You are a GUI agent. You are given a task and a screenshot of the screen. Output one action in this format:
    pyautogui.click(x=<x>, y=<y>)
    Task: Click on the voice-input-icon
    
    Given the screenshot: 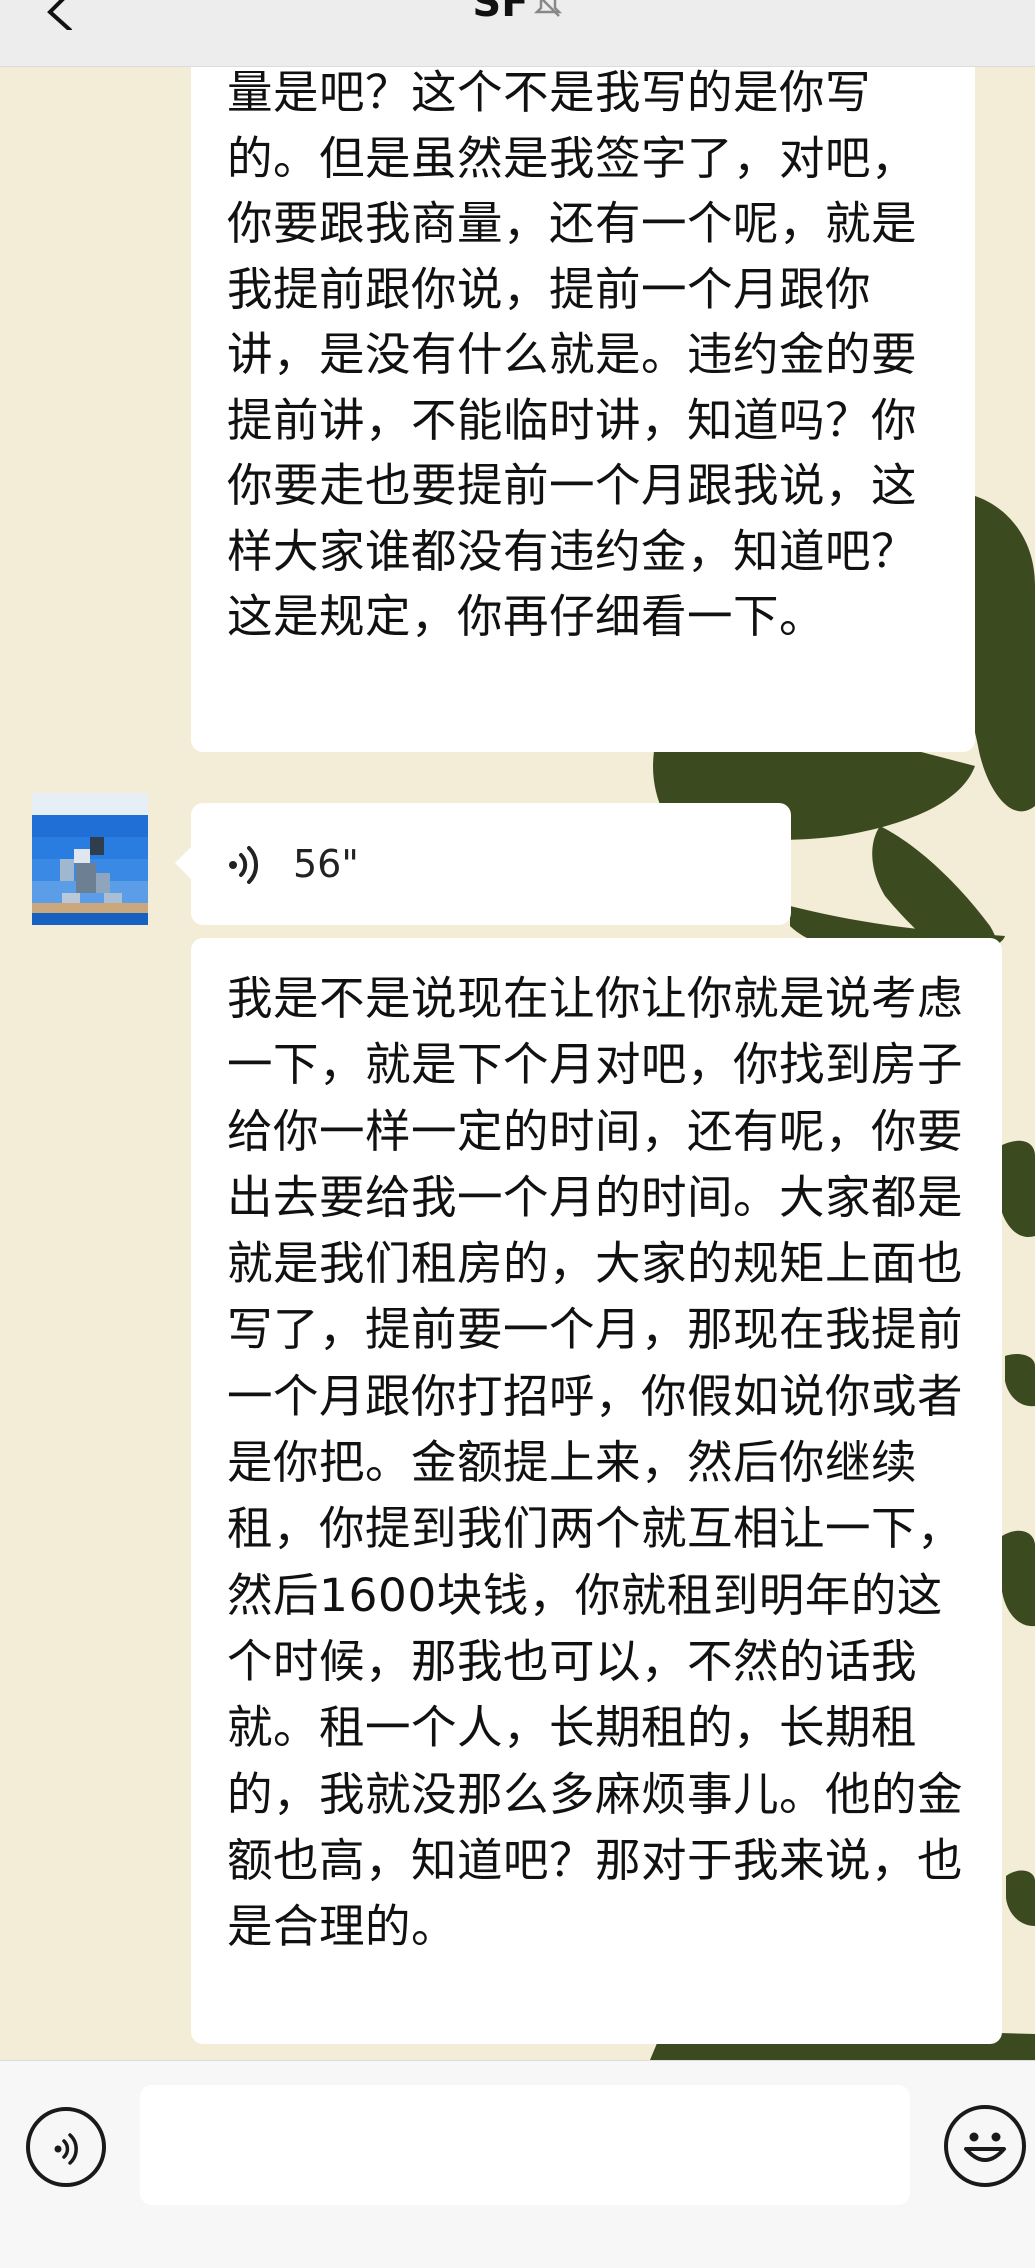 What is the action you would take?
    pyautogui.click(x=66, y=2149)
    